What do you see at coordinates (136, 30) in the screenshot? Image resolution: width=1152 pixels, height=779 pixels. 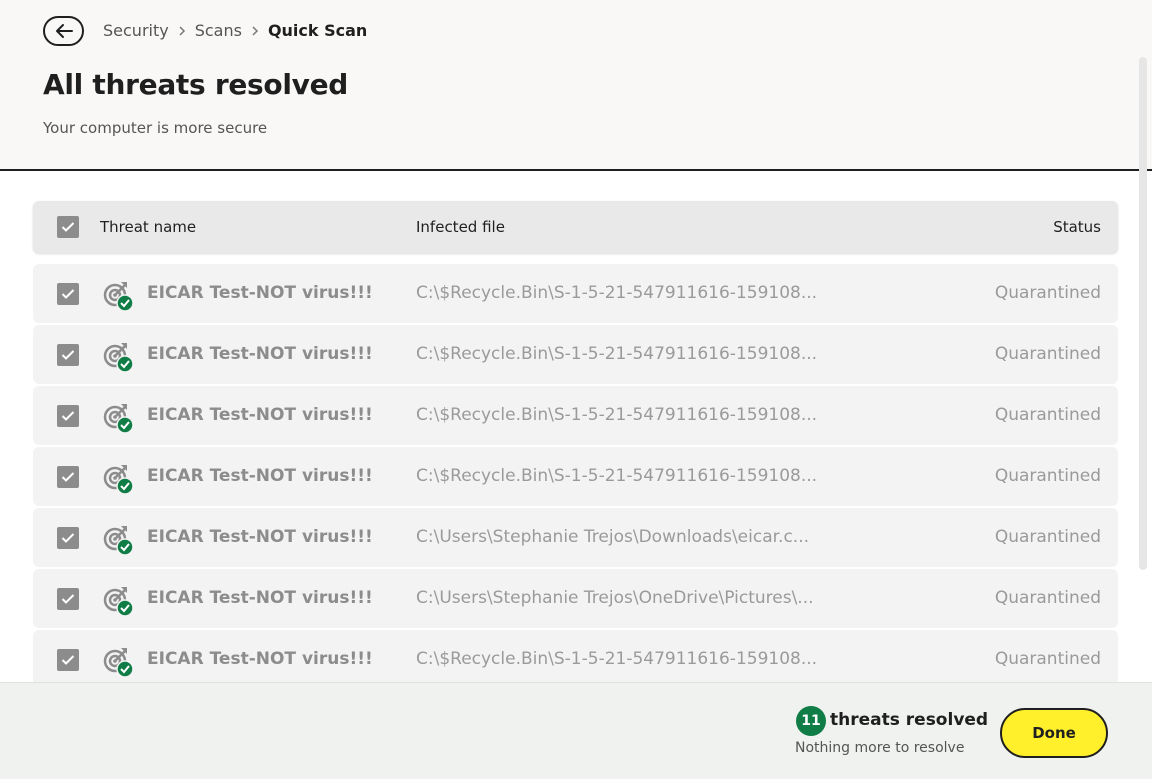 I see `breadcrumb-security: Security` at bounding box center [136, 30].